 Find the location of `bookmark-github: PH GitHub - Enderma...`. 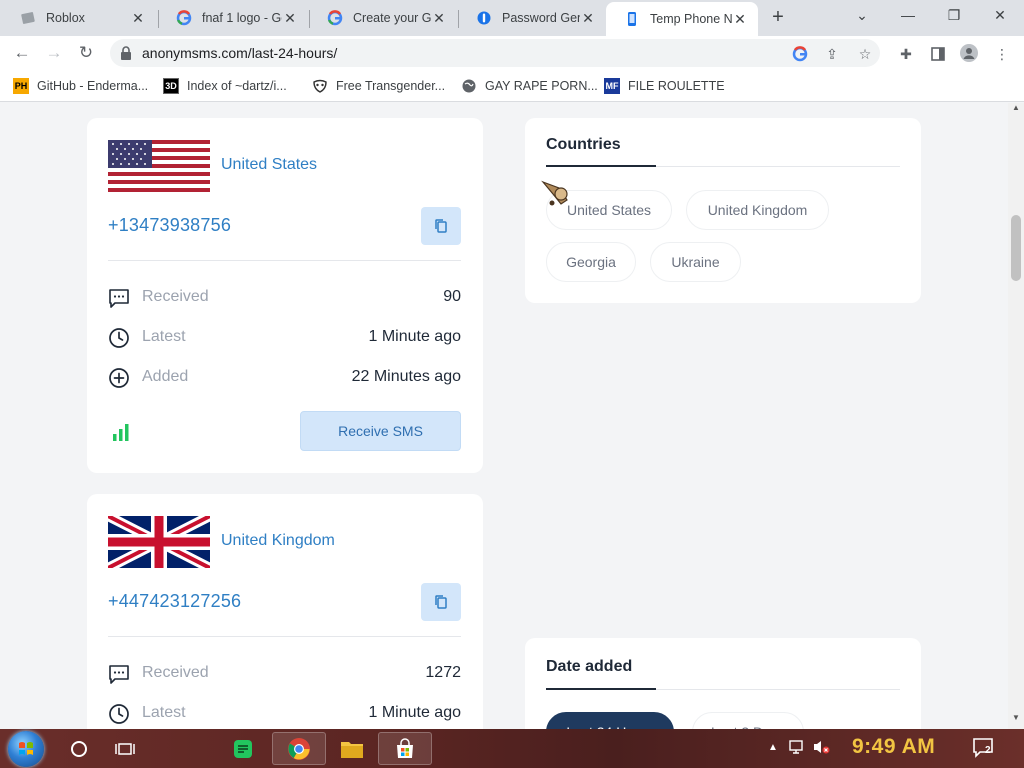

bookmark-github: PH GitHub - Enderma... is located at coordinates (80, 86).